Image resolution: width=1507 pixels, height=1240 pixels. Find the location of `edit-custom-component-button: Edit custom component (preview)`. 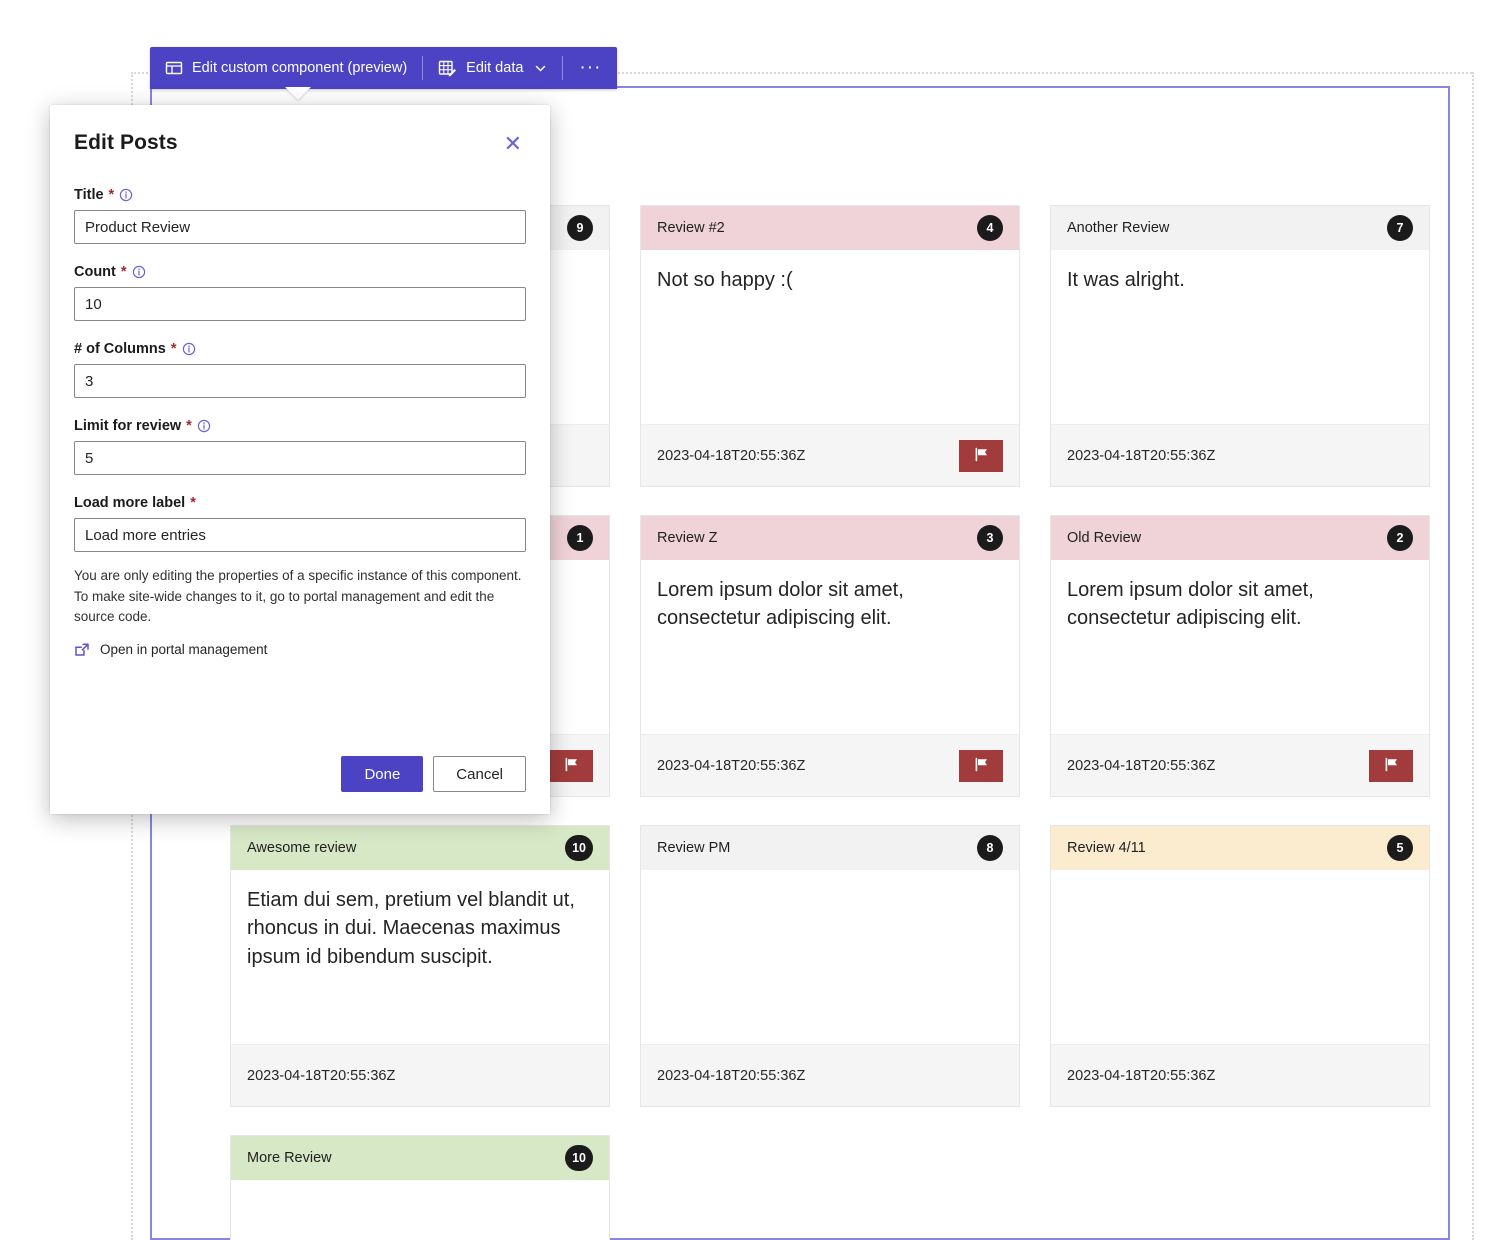

edit-custom-component-button: Edit custom component (preview) is located at coordinates (286, 68).